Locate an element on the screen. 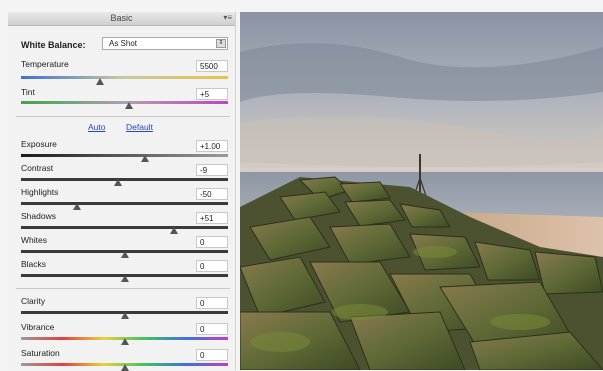  whites-value: 0 is located at coordinates (212, 242).